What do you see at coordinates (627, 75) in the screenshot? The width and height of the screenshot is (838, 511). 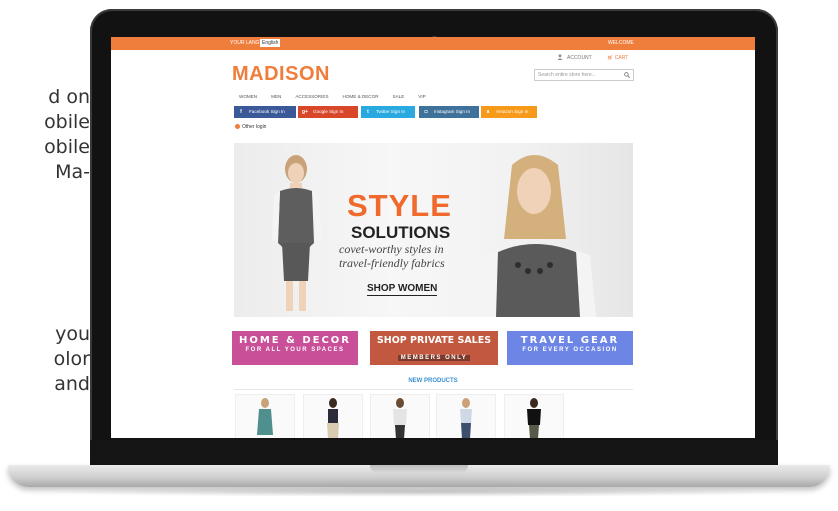 I see `search-icon` at bounding box center [627, 75].